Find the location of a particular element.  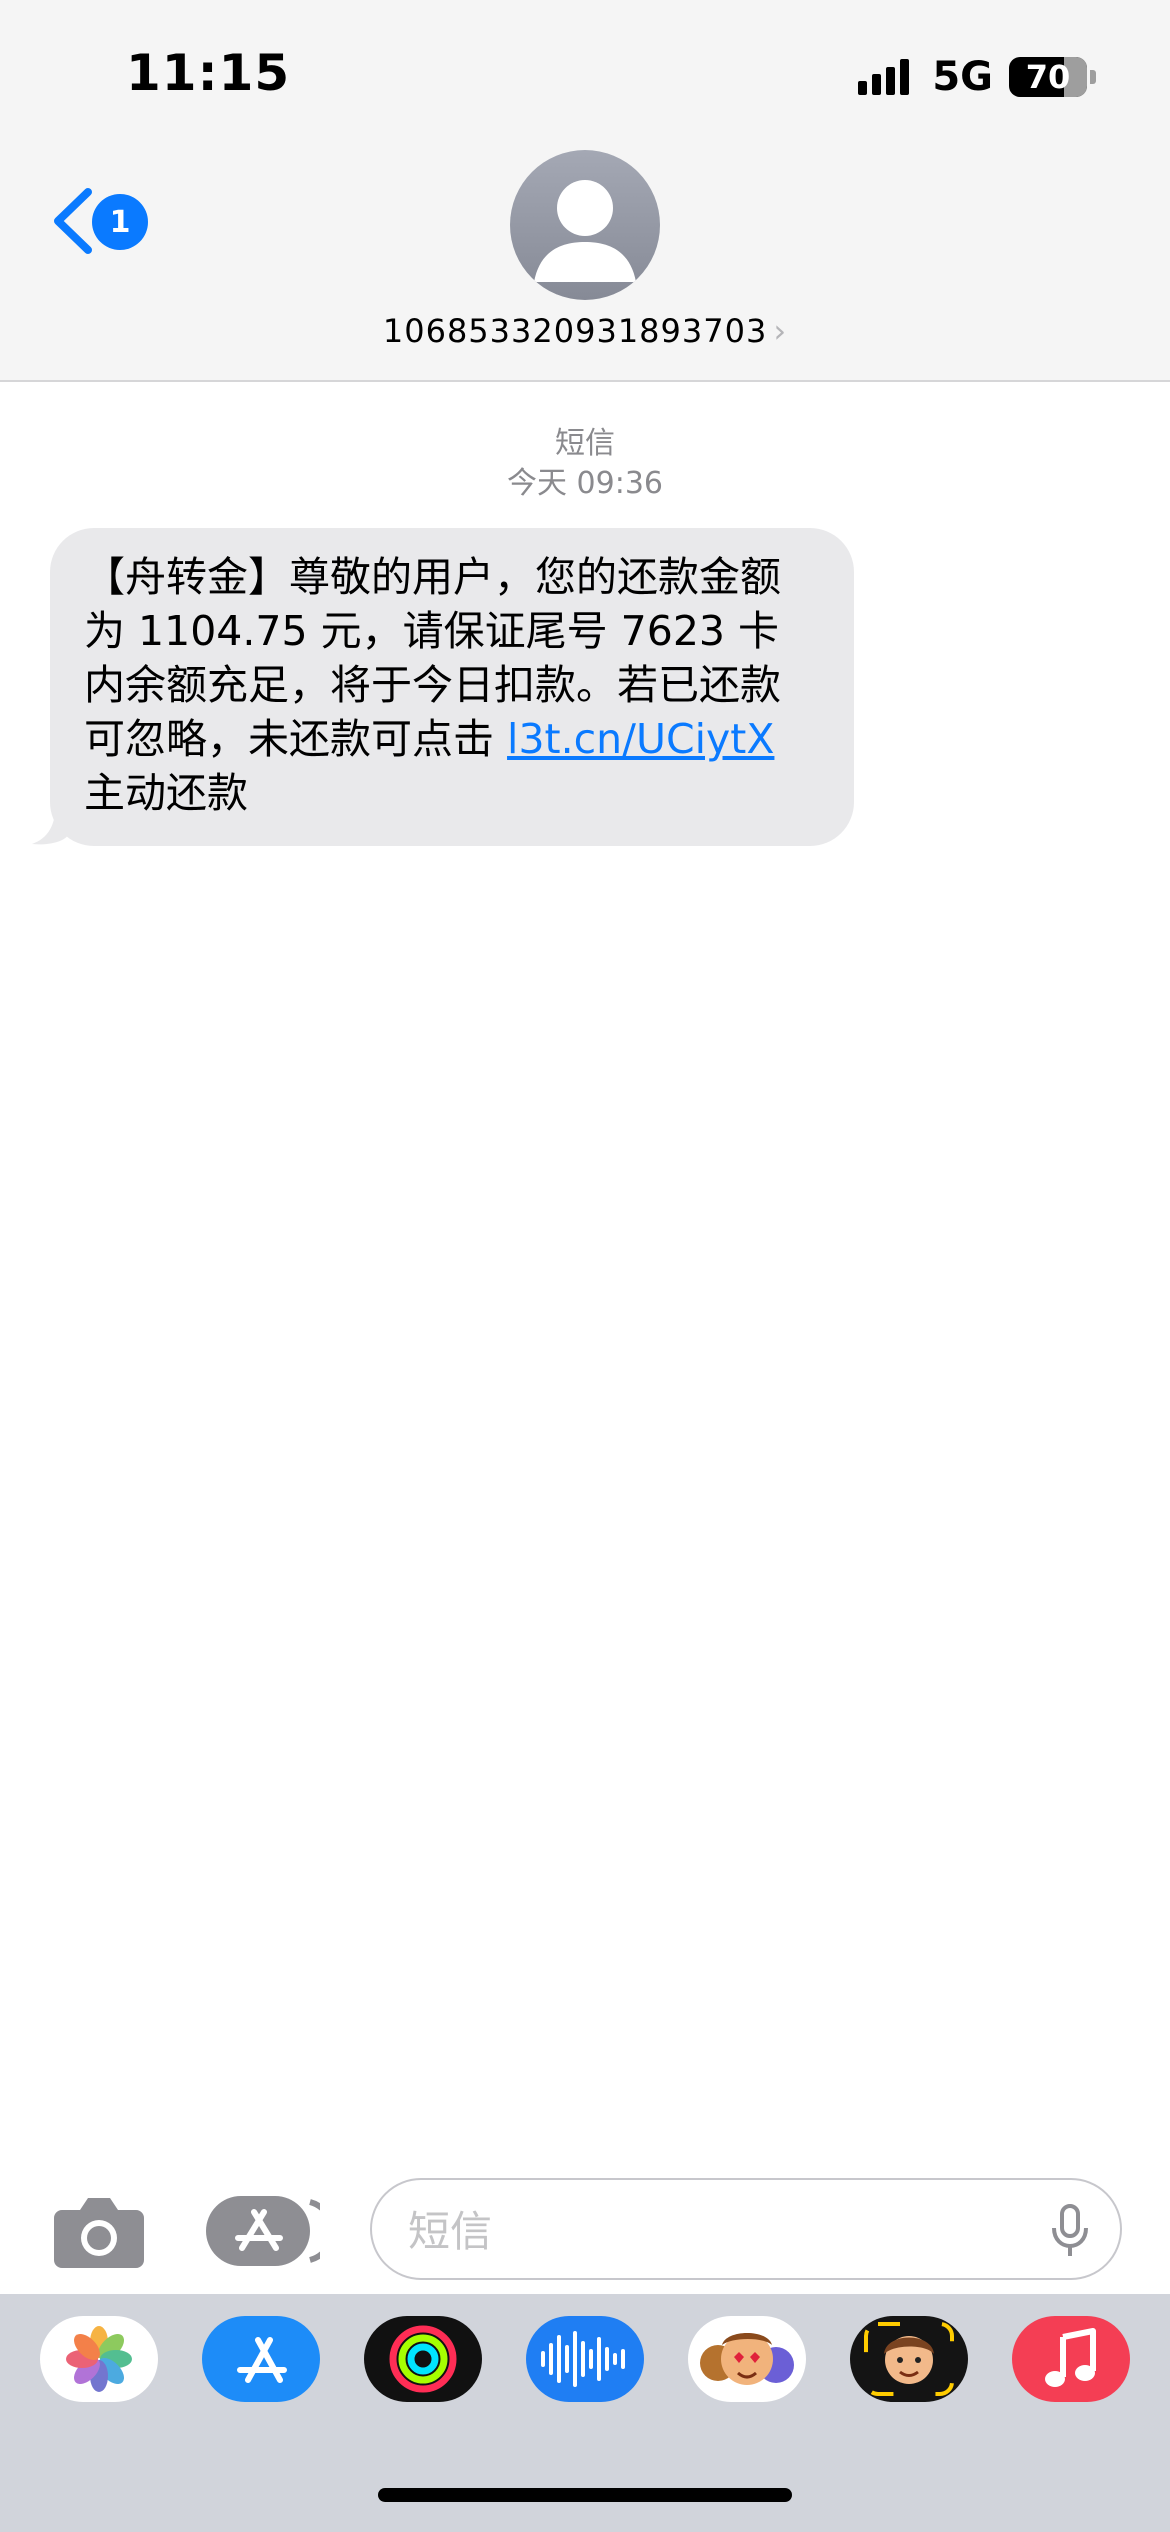

message-link: l3t.cn/UCiytX is located at coordinates (640, 739).